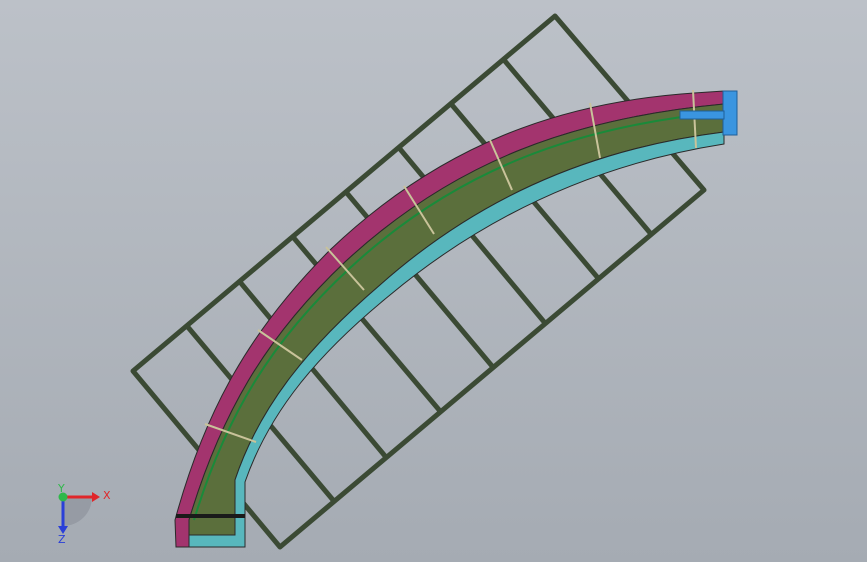 This screenshot has width=867, height=562. Describe the element at coordinates (702, 115) in the screenshot. I see `end-cap-slot` at that location.